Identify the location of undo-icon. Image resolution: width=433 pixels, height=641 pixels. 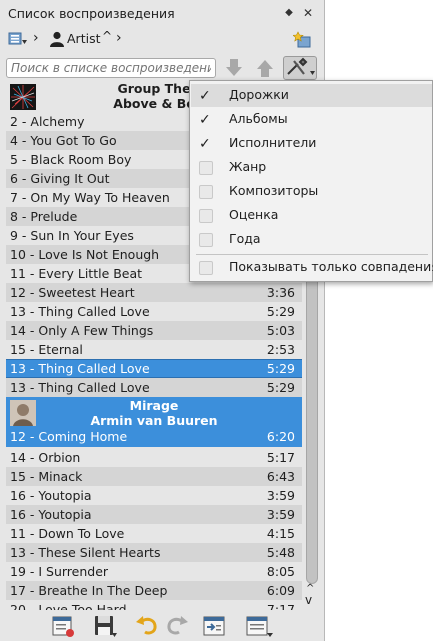
(147, 626).